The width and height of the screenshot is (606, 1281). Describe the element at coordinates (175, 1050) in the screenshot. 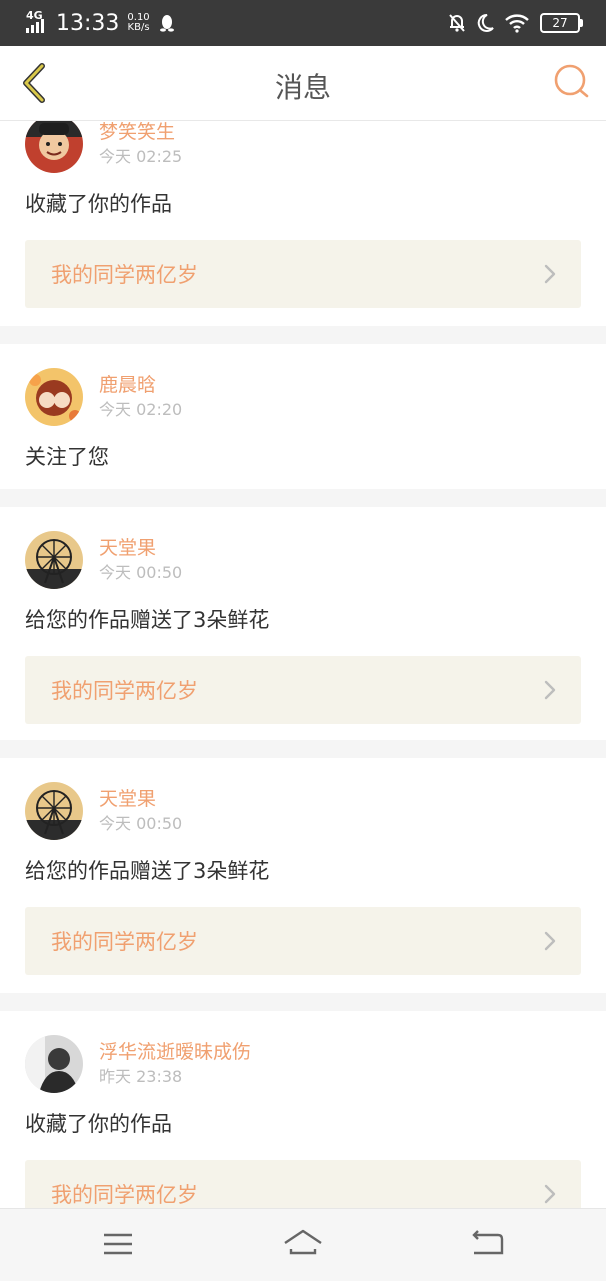

I see `username: 浮华流逝暧昧成伤` at that location.